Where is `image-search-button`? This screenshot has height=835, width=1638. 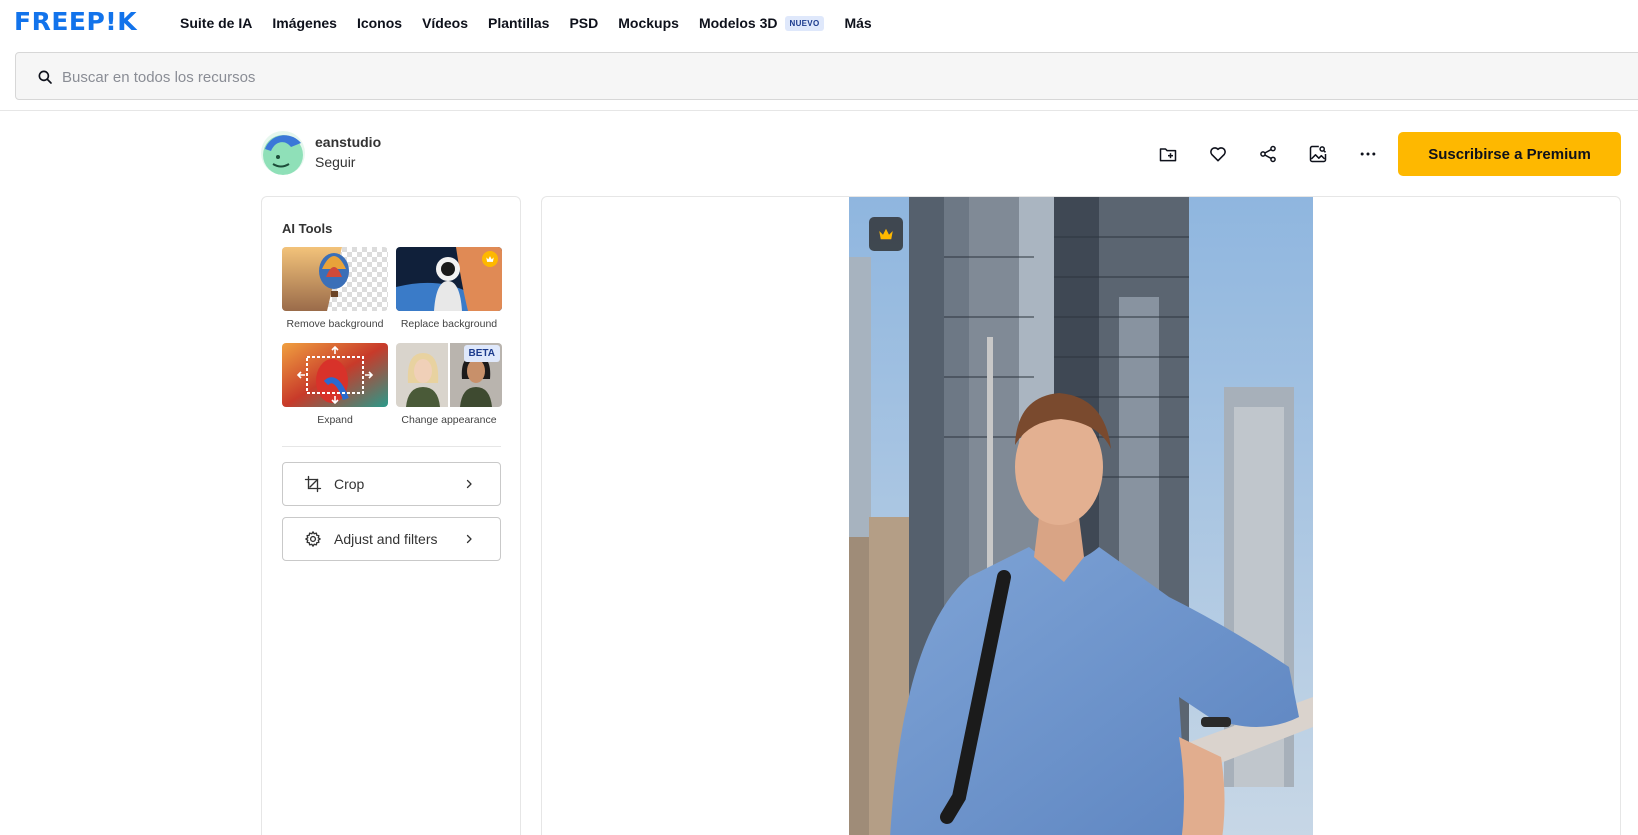
image-search-button is located at coordinates (1318, 154).